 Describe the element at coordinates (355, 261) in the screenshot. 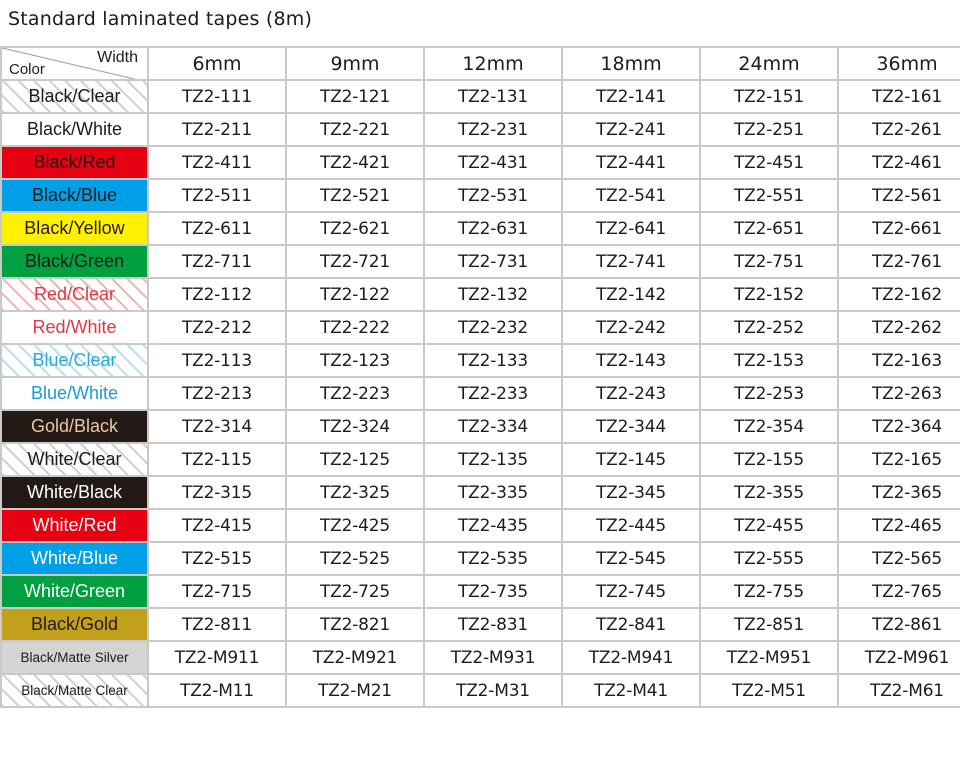

I see `part-number-cell: TZ2-721` at that location.